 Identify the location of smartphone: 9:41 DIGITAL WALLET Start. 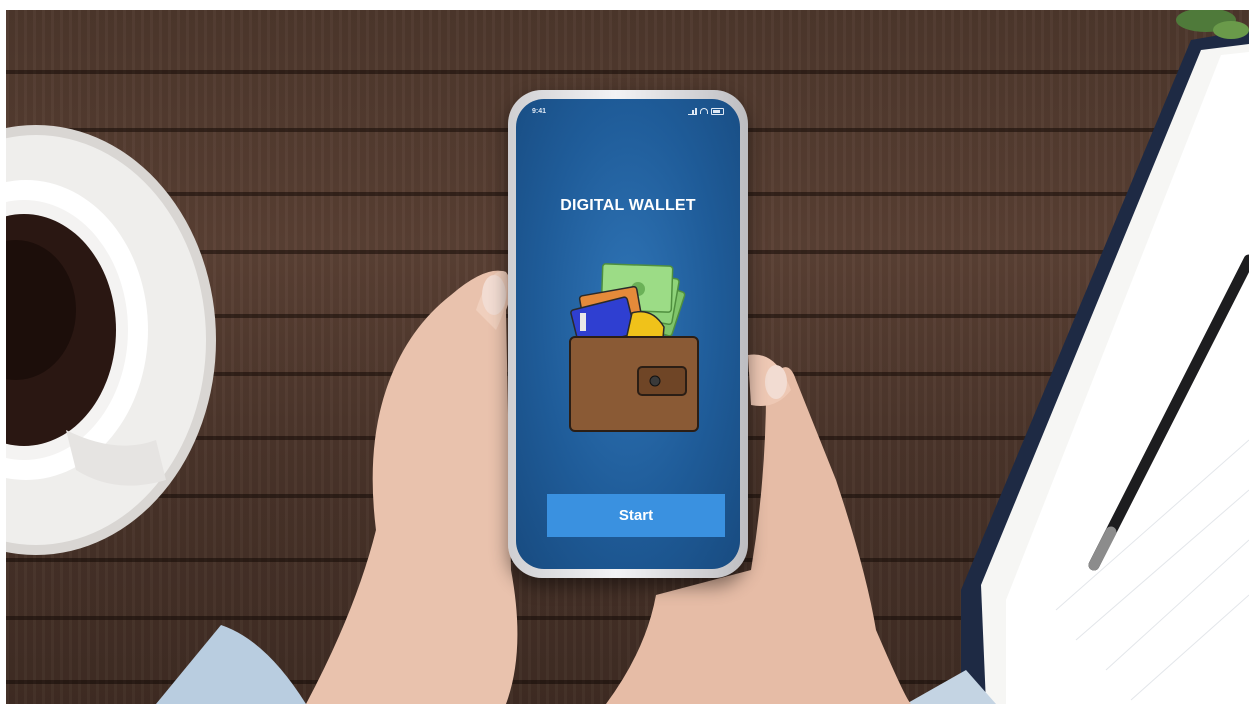
(628, 334).